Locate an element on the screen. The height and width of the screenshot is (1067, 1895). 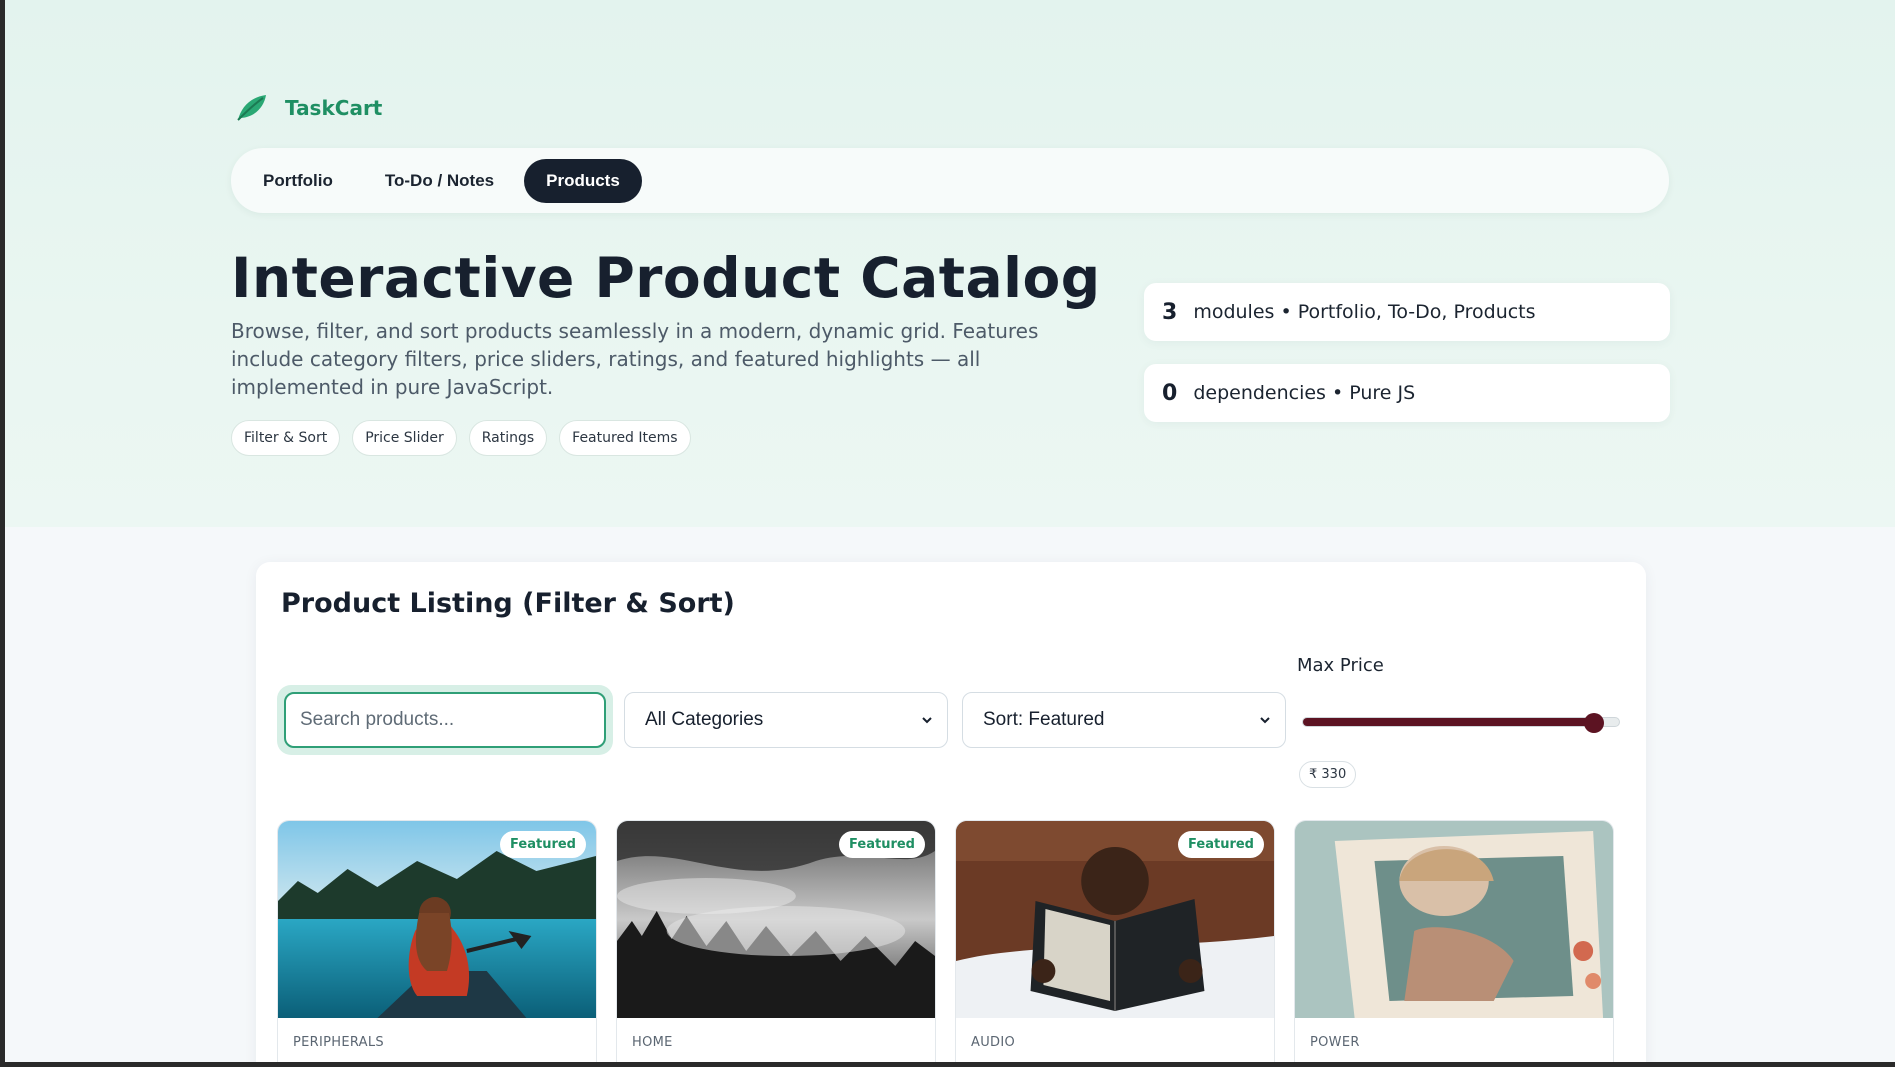
product-card: Featured PERIPHERALS is located at coordinates (437, 941).